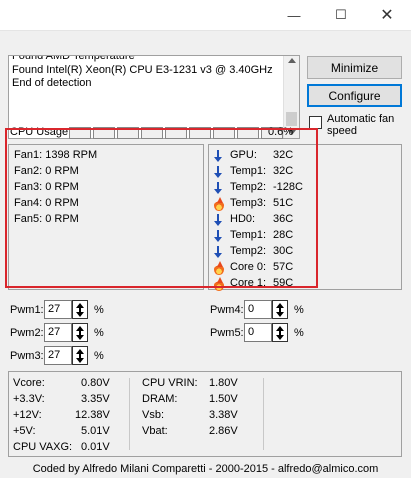 Image resolution: width=411 pixels, height=478 pixels. I want to click on fan-value: 1398 RPM, so click(71, 155).